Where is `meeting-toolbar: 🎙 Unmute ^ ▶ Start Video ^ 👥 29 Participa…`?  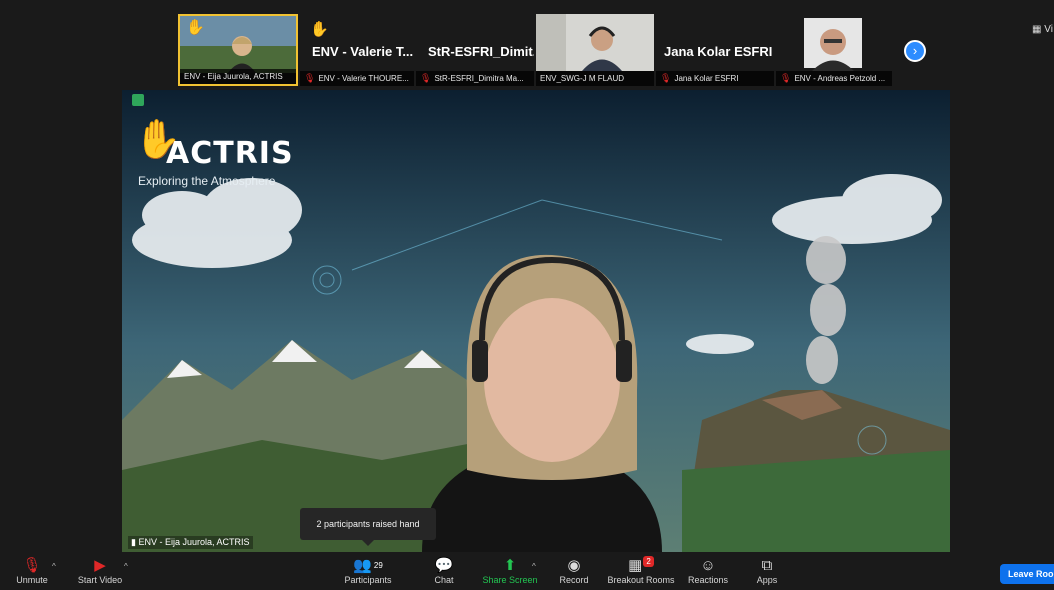 meeting-toolbar: 🎙 Unmute ^ ▶ Start Video ^ 👥 29 Participa… is located at coordinates (527, 572).